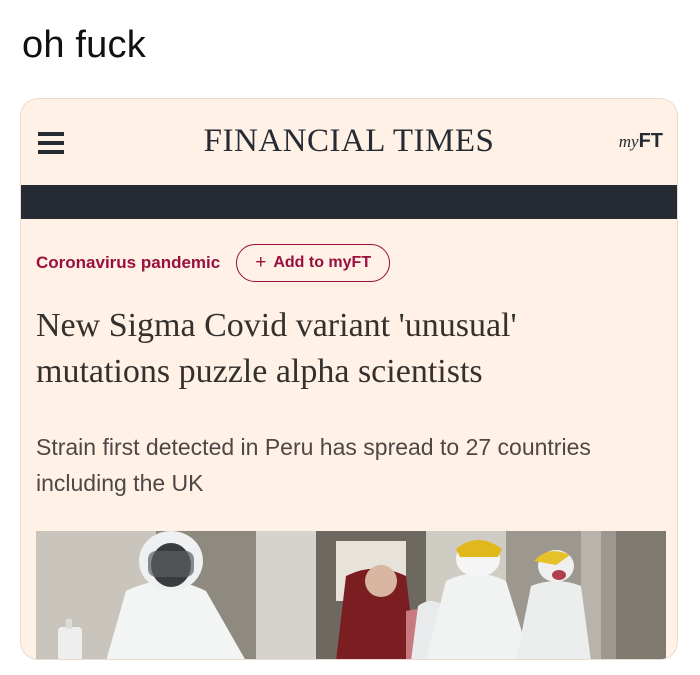 This screenshot has height=675, width=700. Describe the element at coordinates (349, 202) in the screenshot. I see `nav-bar` at that location.